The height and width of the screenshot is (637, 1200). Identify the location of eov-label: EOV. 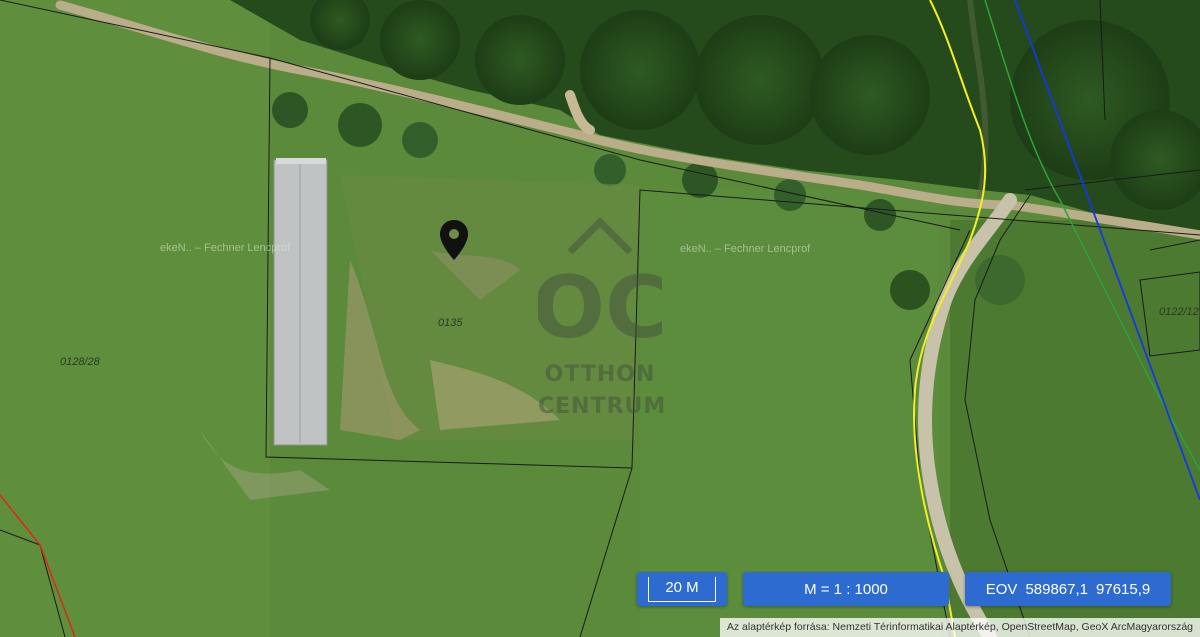
(1001, 589).